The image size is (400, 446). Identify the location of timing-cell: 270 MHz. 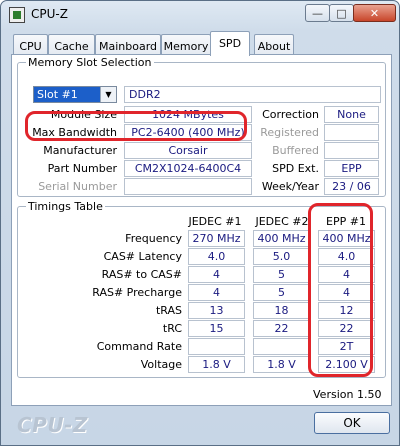
(216, 238).